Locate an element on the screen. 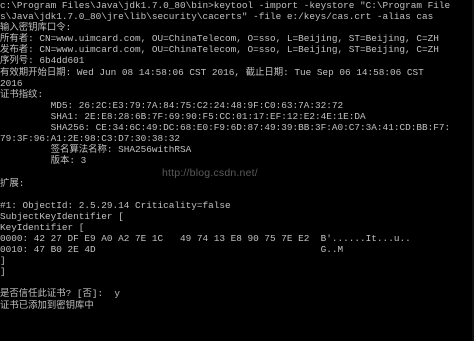  console-line: 扩展: is located at coordinates (12, 183).